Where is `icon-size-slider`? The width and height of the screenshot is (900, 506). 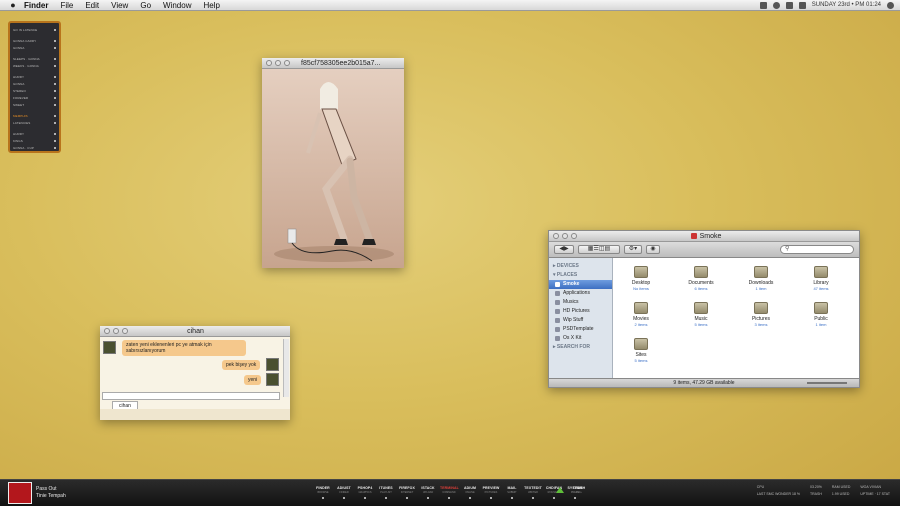
icon-size-slider is located at coordinates (827, 383).